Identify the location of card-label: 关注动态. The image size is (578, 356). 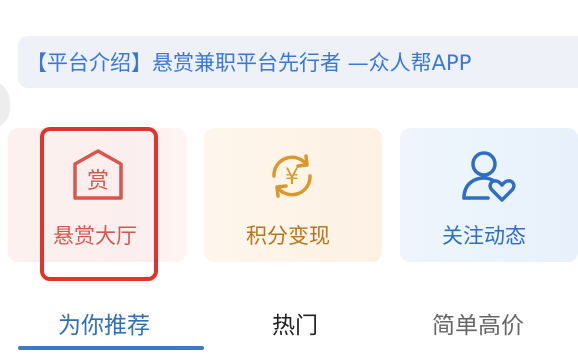
(484, 236).